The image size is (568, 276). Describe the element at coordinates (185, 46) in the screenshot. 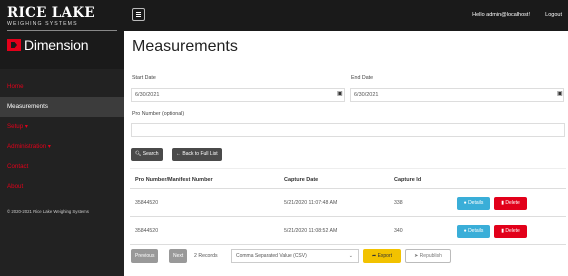

I see `page-title: Measurements` at that location.